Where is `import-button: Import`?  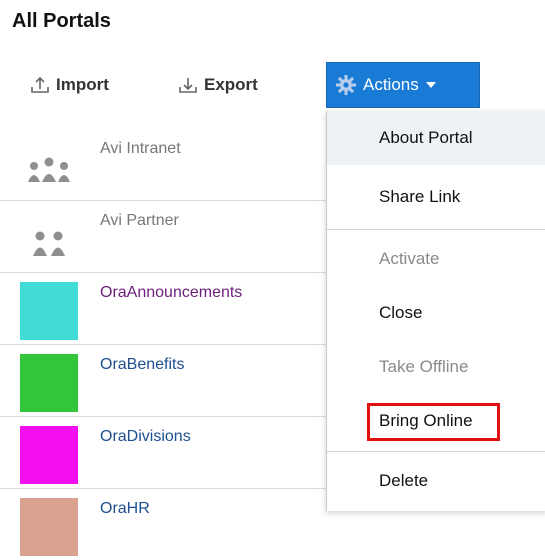 import-button: Import is located at coordinates (69, 85).